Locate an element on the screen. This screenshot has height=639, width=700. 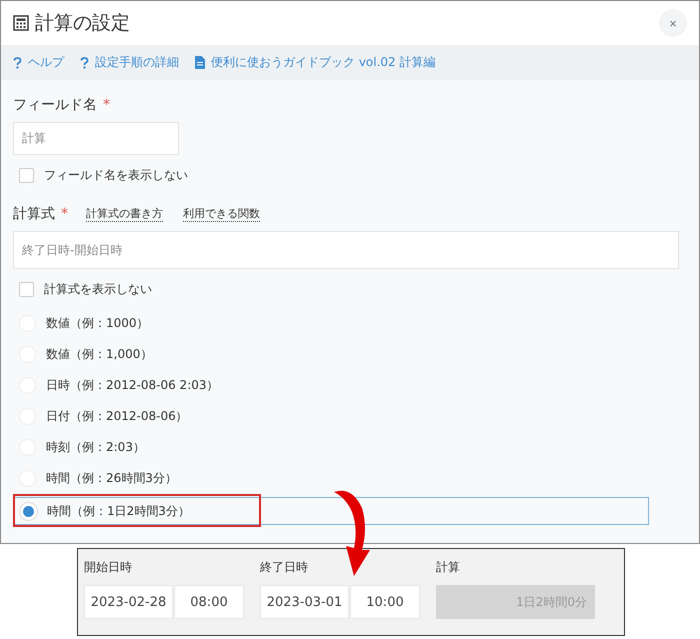
time-field: 10:00 is located at coordinates (385, 602).